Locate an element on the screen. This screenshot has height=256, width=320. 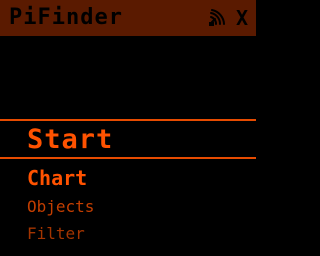
menu-item-chart: Chart is located at coordinates (57, 178).